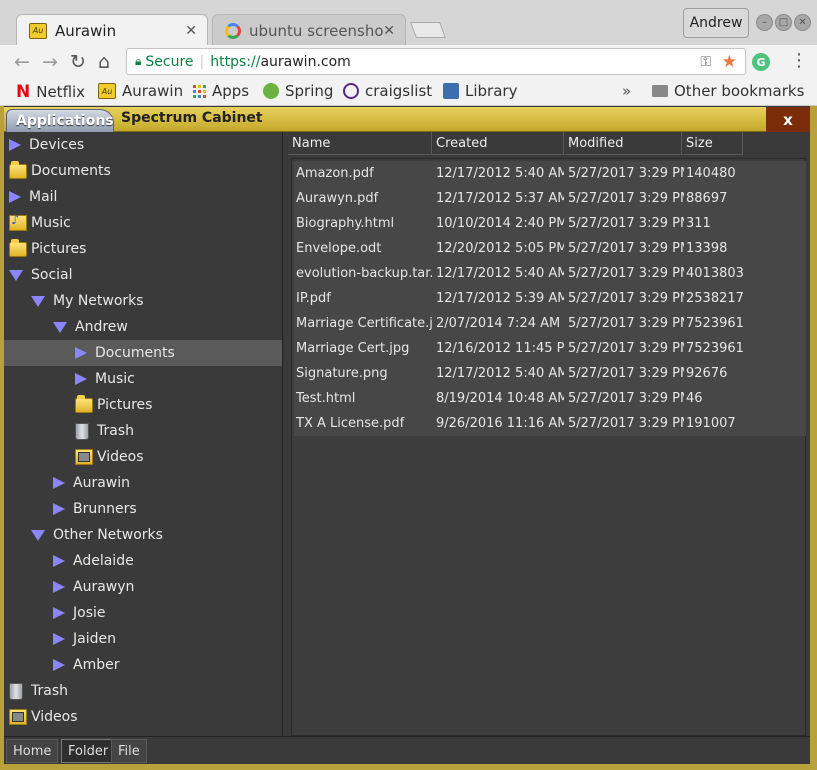  Describe the element at coordinates (129, 751) in the screenshot. I see `file-tab: File` at that location.